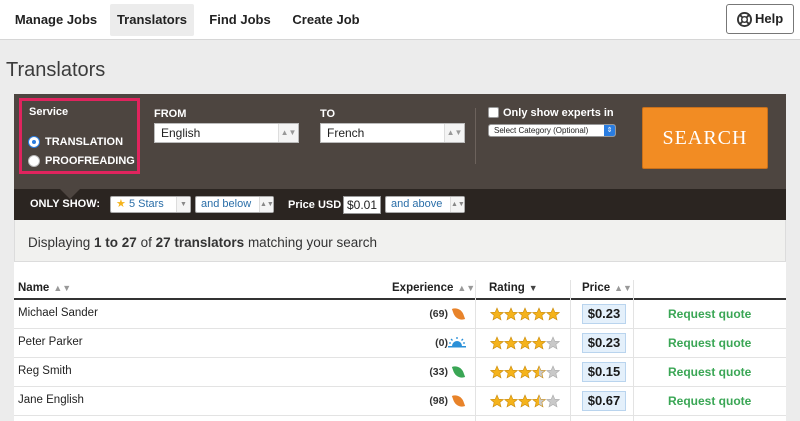 The image size is (800, 421). Describe the element at coordinates (457, 342) in the screenshot. I see `sunrise-icon` at that location.